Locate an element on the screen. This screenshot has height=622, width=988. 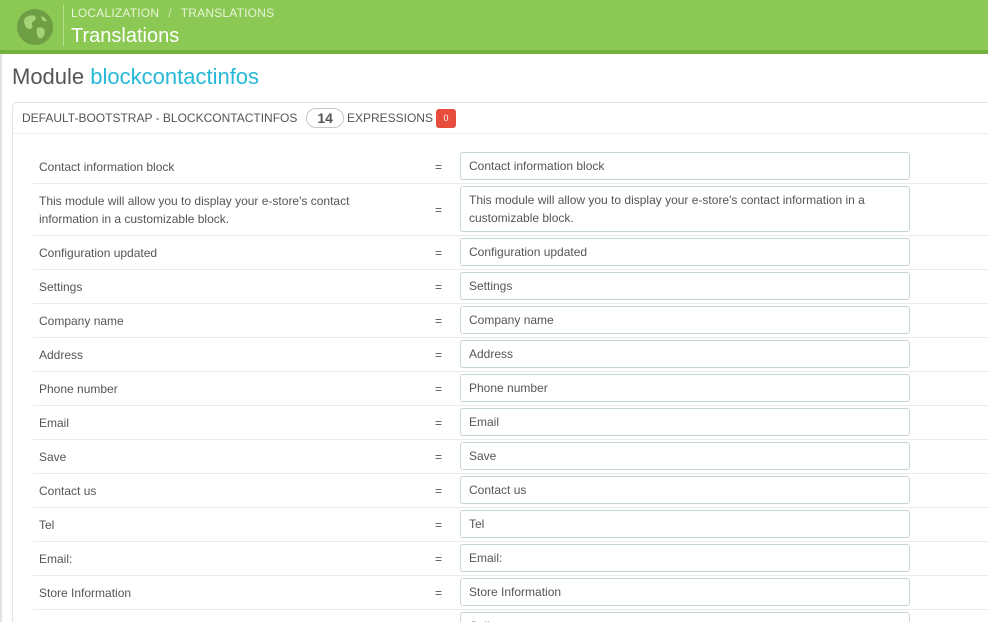
missing-translations-badge: 0 is located at coordinates (445, 118).